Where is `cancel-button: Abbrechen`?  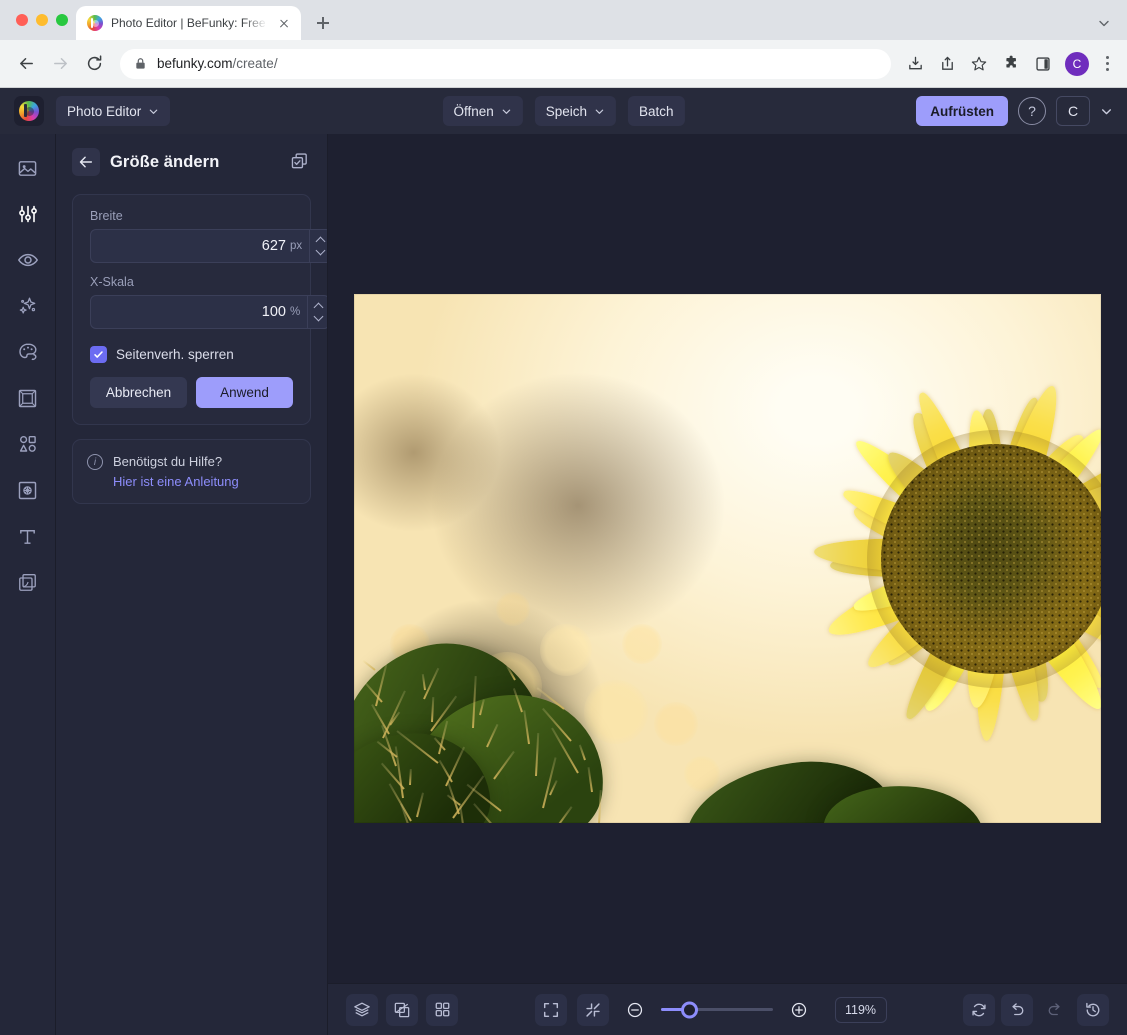
cancel-button: Abbrechen is located at coordinates (138, 392).